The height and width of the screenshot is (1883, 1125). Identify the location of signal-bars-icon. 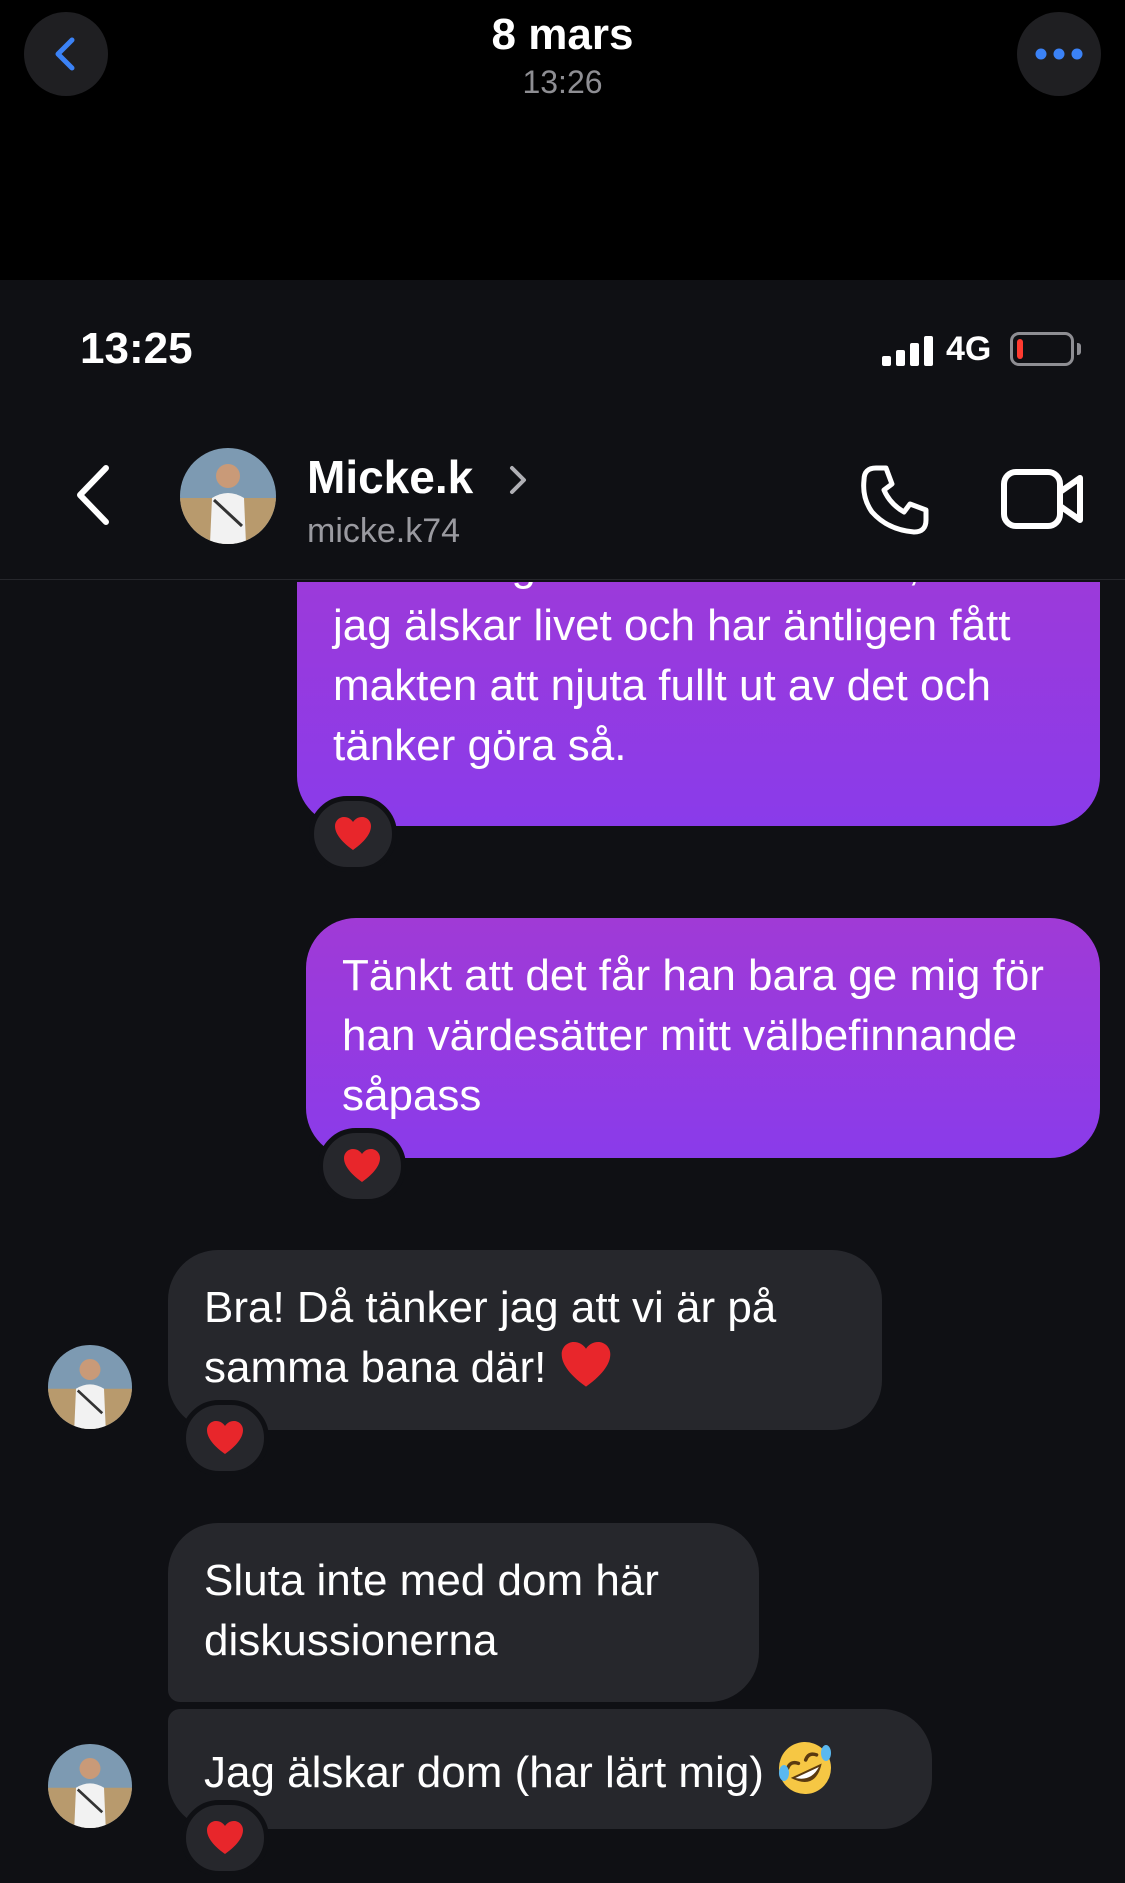
(907, 351).